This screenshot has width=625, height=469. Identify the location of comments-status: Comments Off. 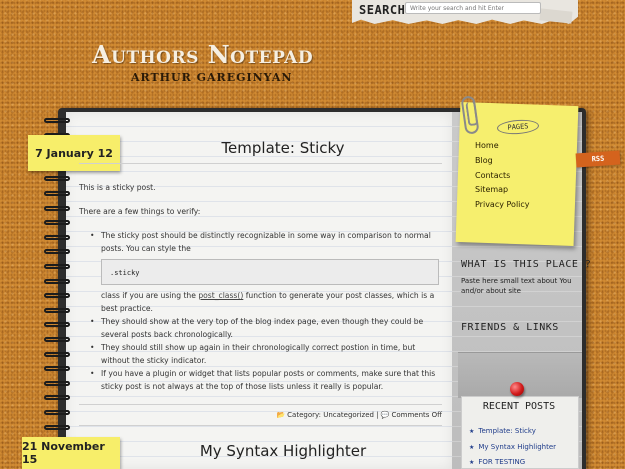
(416, 415).